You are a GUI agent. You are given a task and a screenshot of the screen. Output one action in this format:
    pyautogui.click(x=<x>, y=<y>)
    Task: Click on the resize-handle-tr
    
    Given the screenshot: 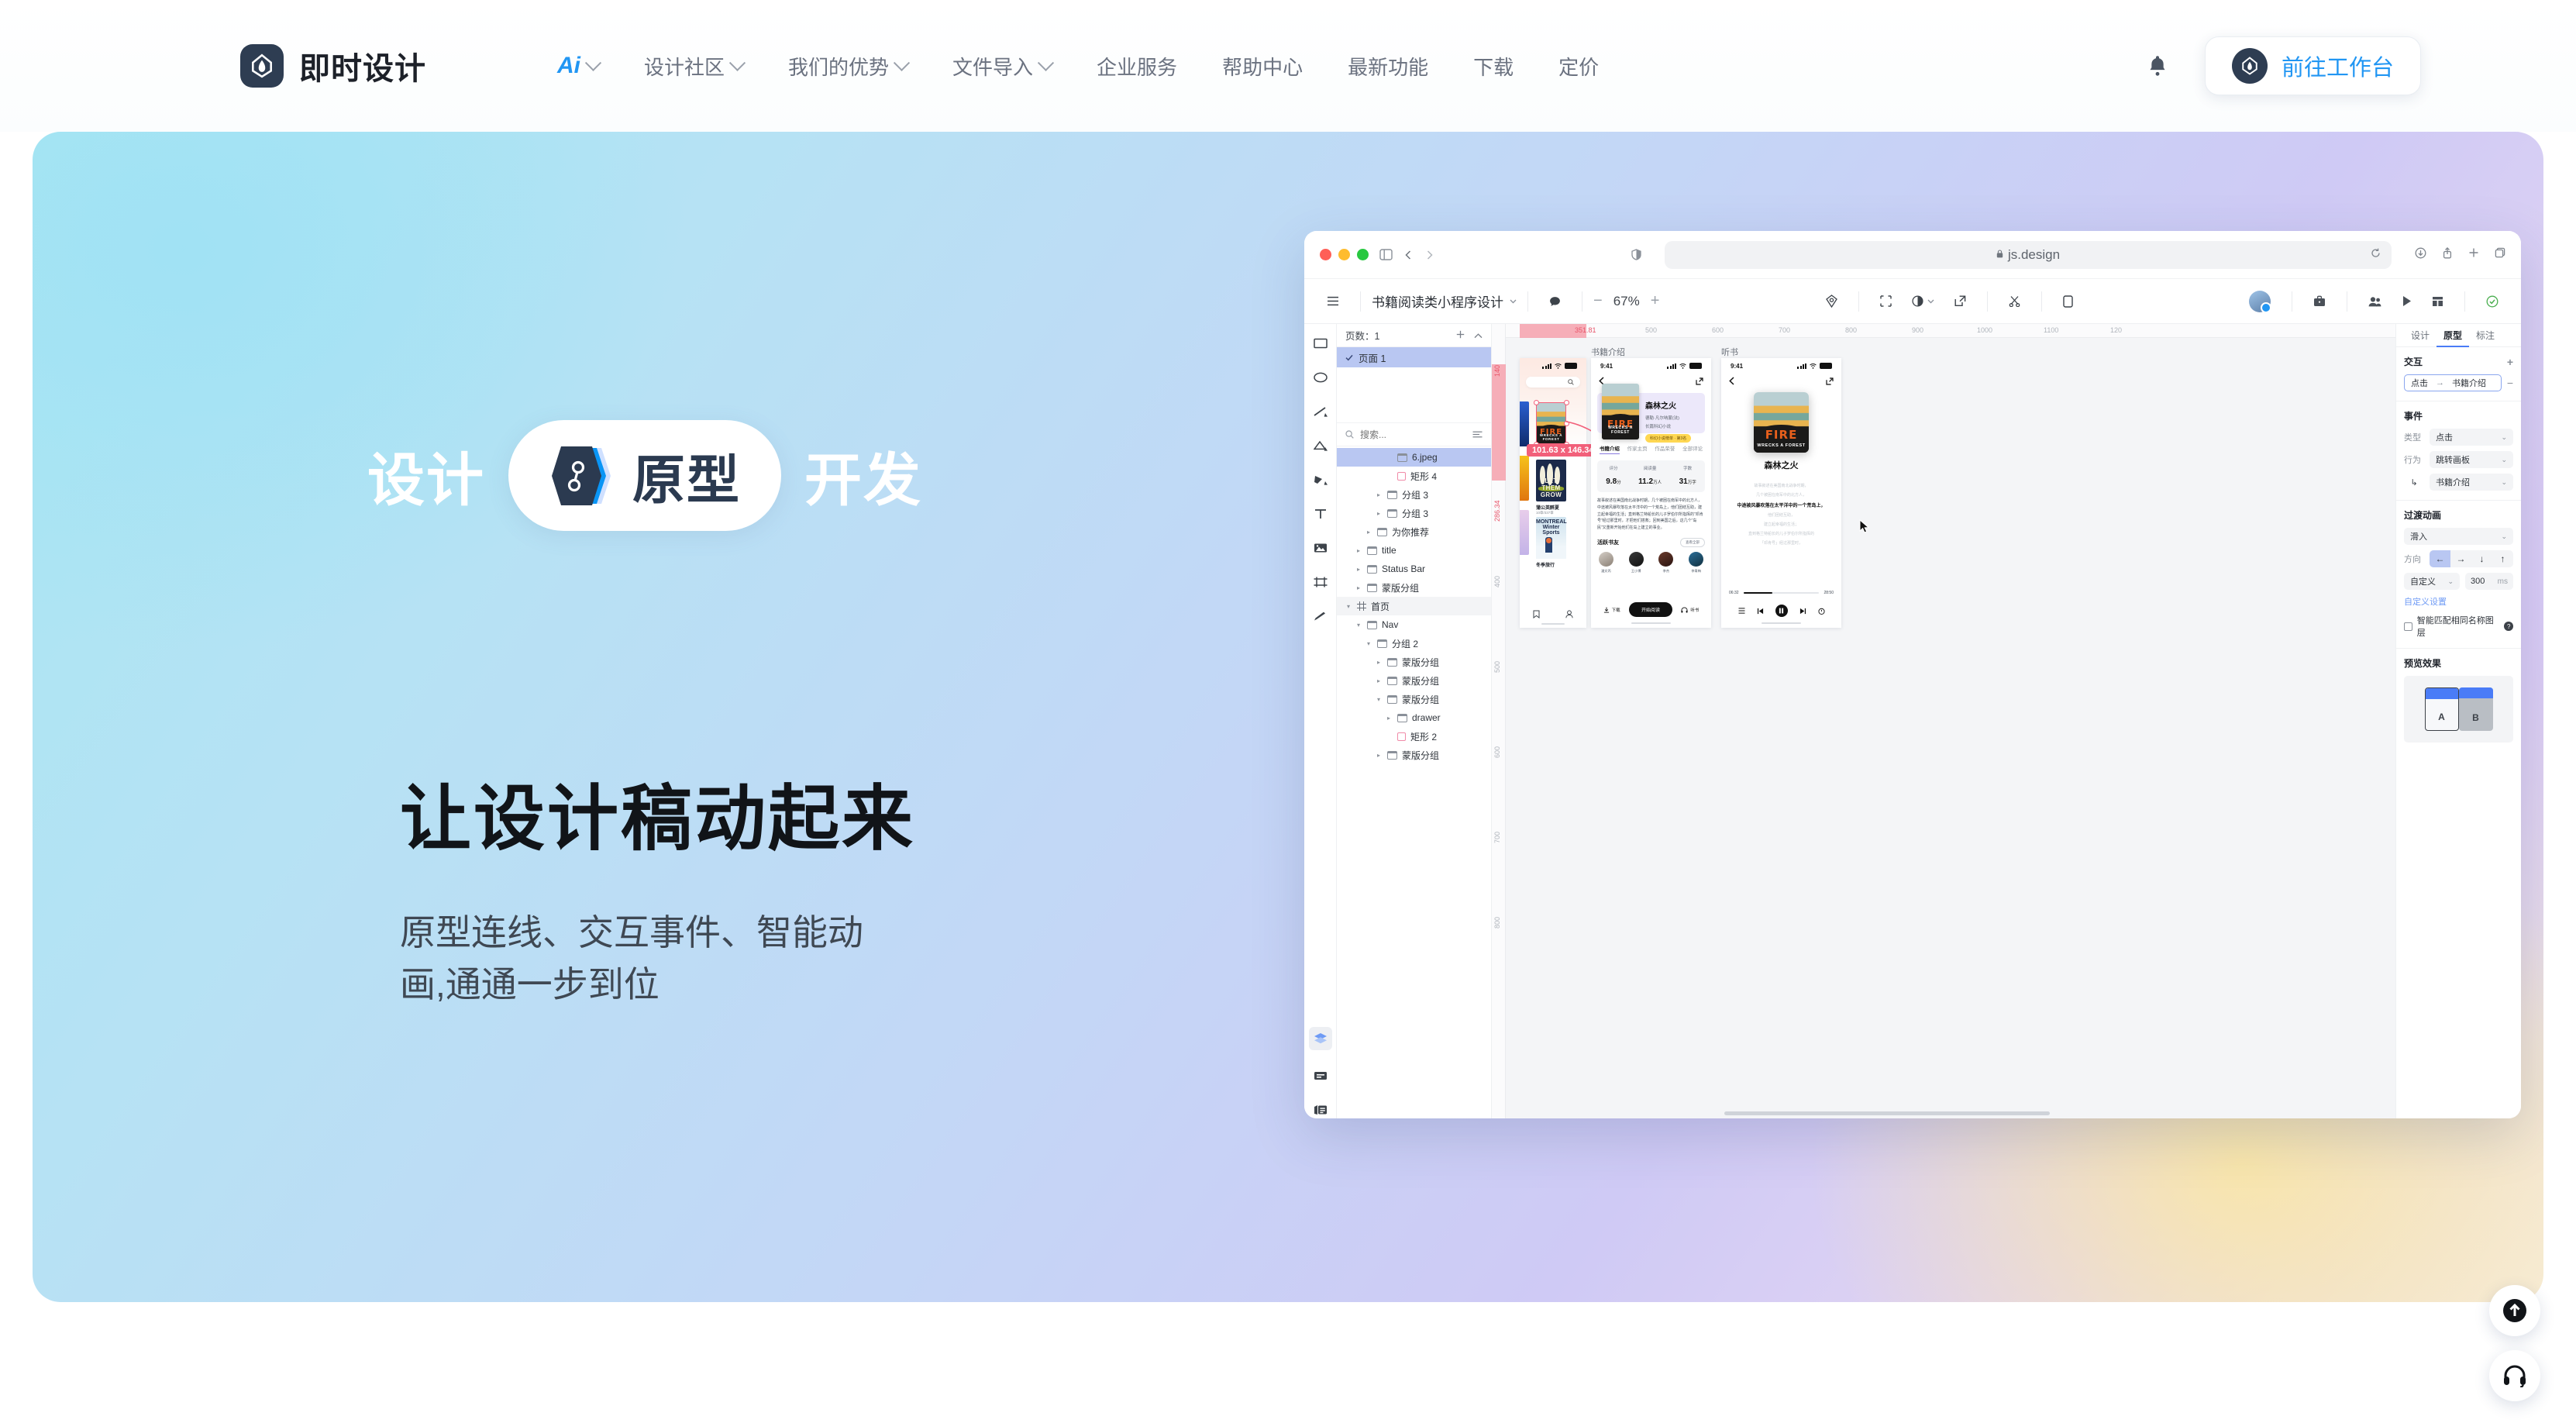 What is the action you would take?
    pyautogui.click(x=1566, y=402)
    